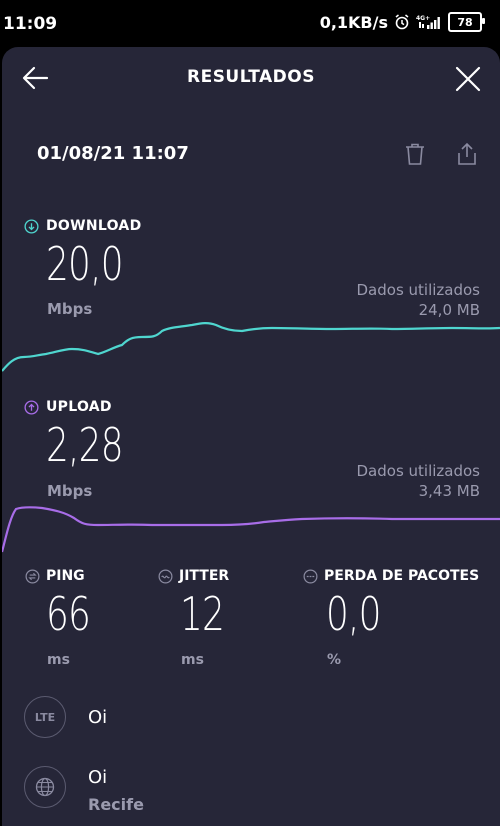 The image size is (500, 826). Describe the element at coordinates (423, 18) in the screenshot. I see `svg-text: 4G+` at that location.